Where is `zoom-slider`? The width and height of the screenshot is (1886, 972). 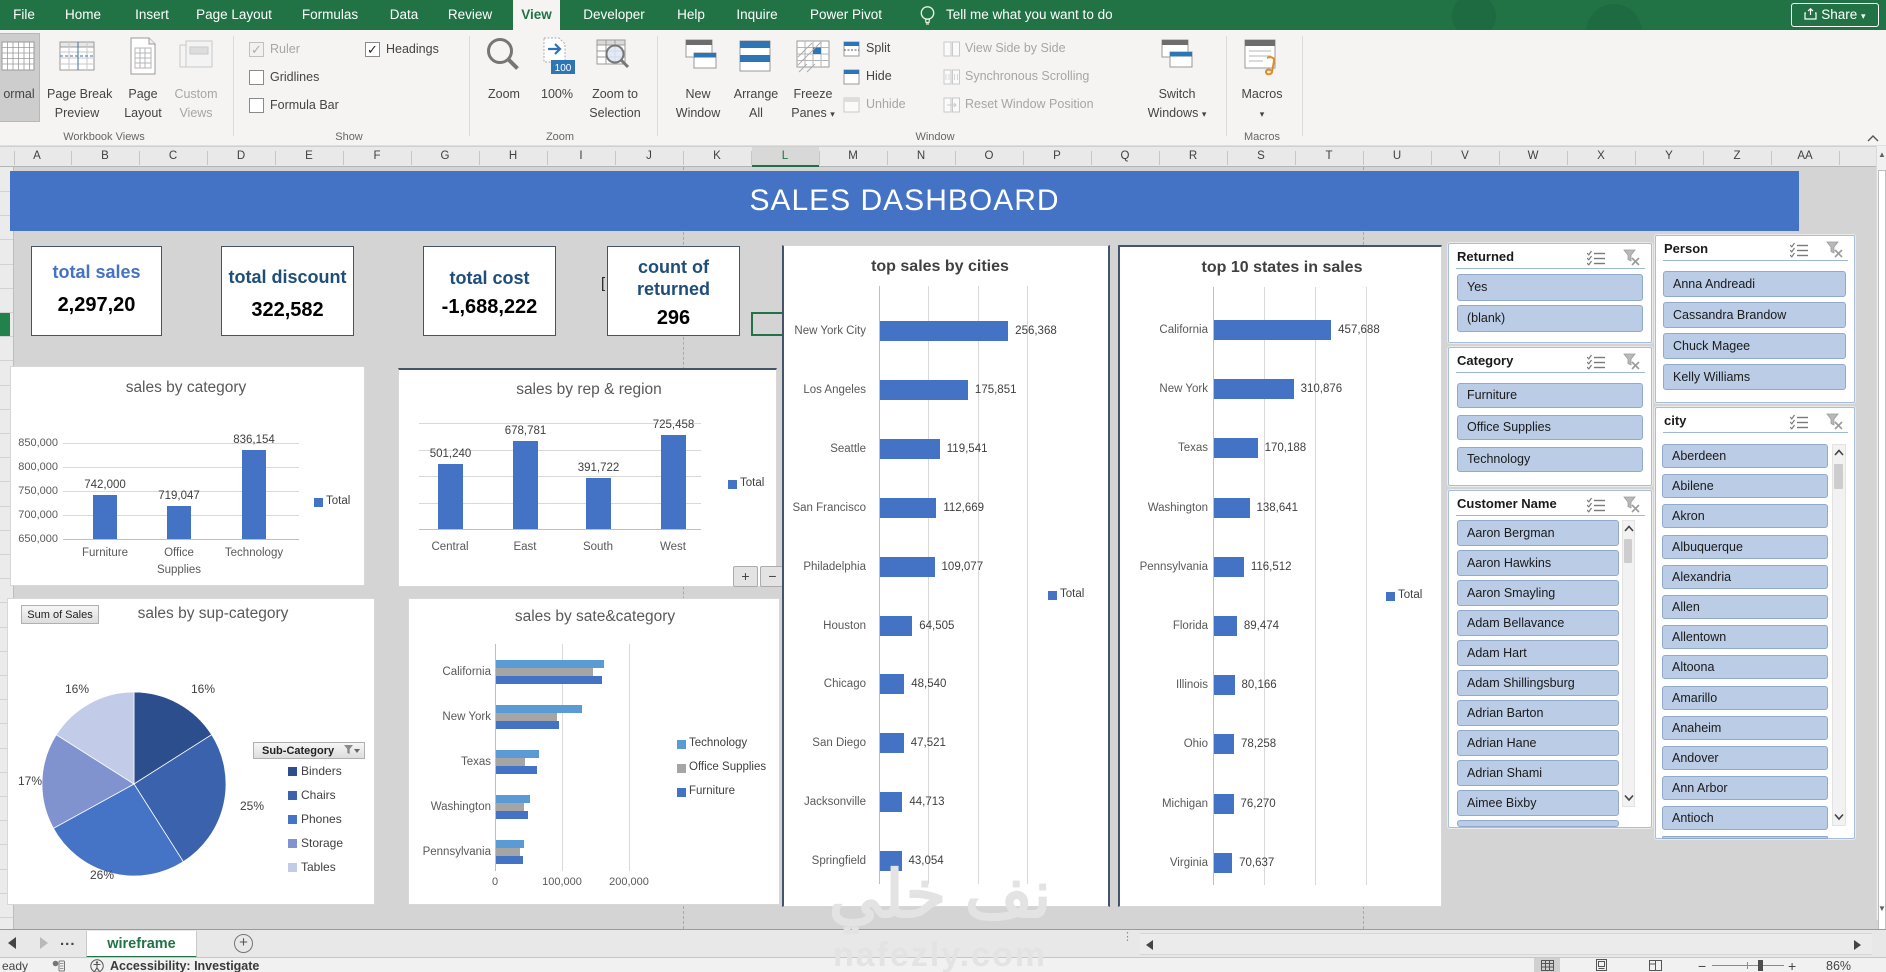
zoom-slider is located at coordinates (1748, 965).